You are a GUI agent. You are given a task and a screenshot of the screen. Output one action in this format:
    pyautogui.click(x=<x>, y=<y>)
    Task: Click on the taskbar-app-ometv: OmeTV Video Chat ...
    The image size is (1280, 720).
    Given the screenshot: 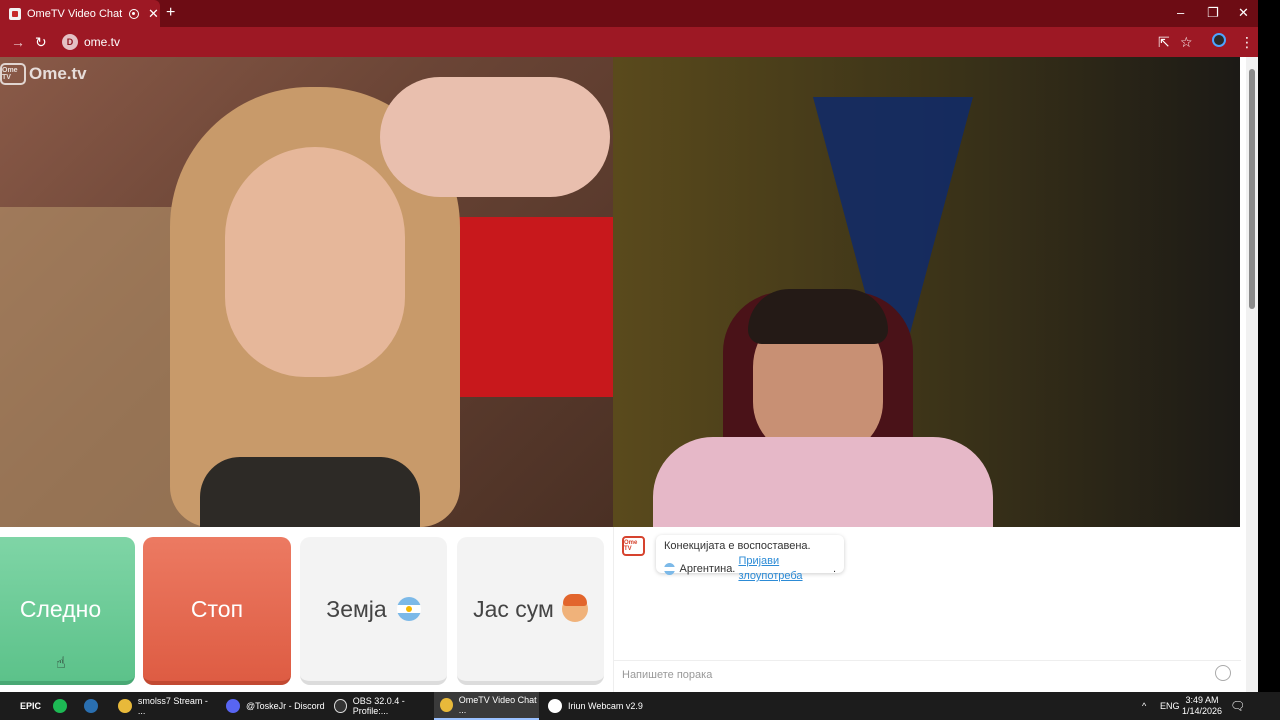 What is the action you would take?
    pyautogui.click(x=486, y=706)
    